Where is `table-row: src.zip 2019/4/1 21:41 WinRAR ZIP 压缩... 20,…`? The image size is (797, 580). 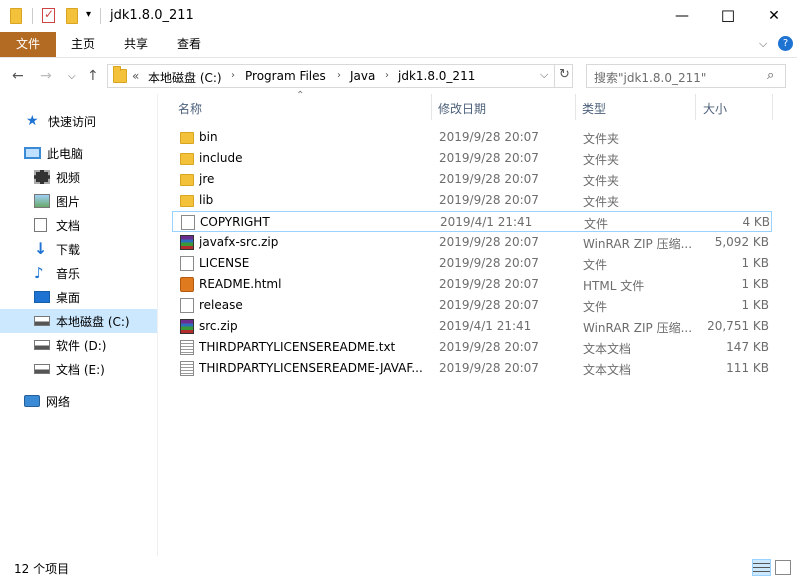 table-row: src.zip 2019/4/1 21:41 WinRAR ZIP 压缩... 20,… is located at coordinates (472, 326).